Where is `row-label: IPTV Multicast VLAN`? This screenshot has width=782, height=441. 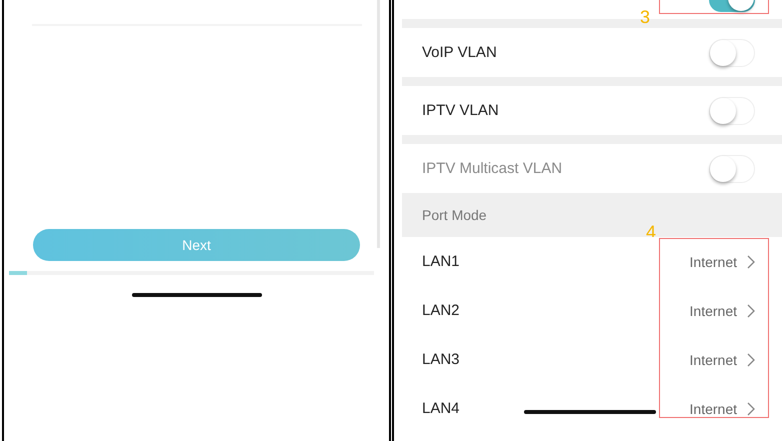 row-label: IPTV Multicast VLAN is located at coordinates (492, 168).